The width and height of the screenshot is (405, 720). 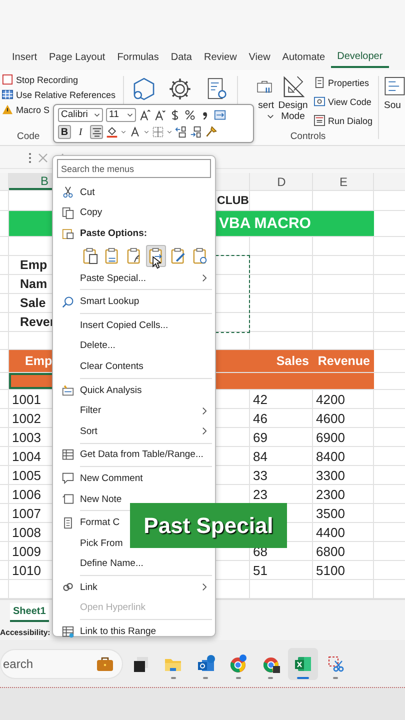 I want to click on table-cell-text: 6900, so click(x=330, y=437).